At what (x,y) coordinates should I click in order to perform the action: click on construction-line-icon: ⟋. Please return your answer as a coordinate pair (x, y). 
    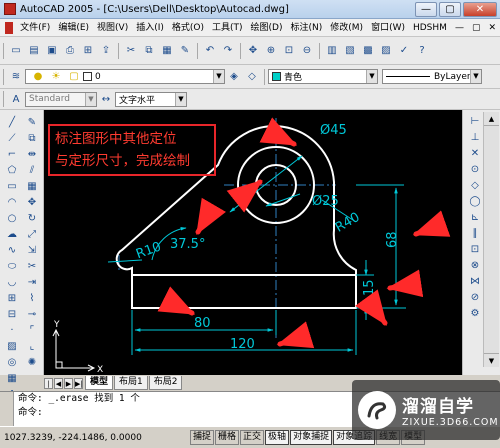
    Looking at the image, I should click on (12, 138).